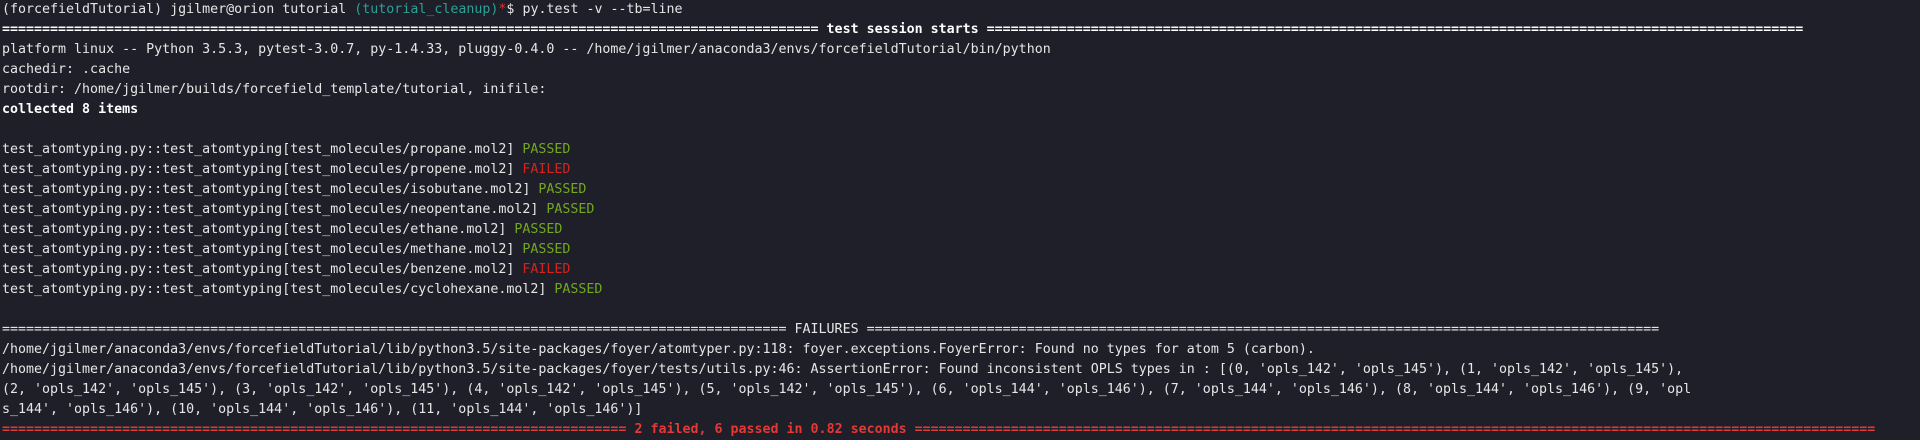  Describe the element at coordinates (70, 109) in the screenshot. I see `collected-line: collected 8 items` at that location.